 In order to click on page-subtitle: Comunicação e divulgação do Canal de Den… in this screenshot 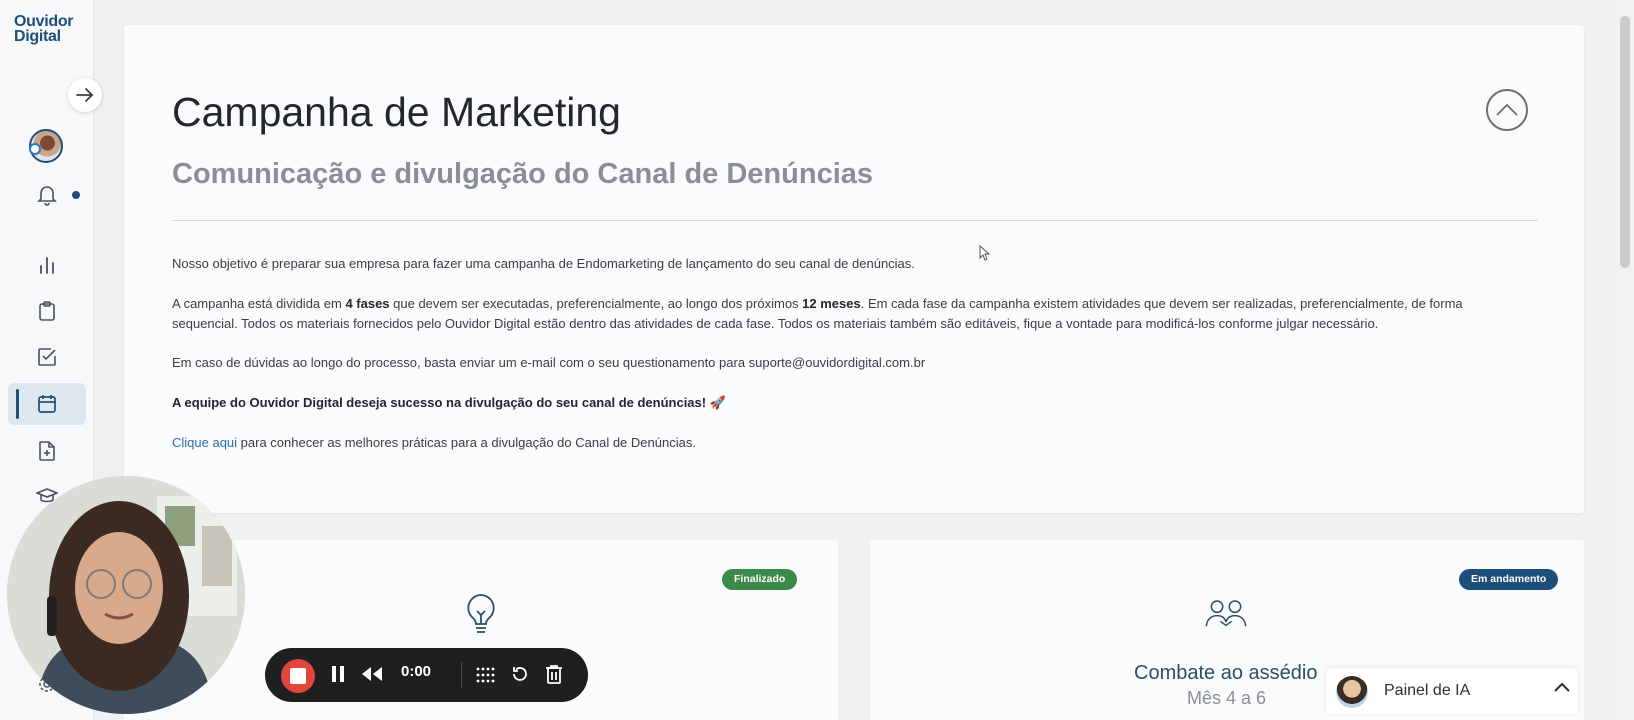, I will do `click(523, 174)`.